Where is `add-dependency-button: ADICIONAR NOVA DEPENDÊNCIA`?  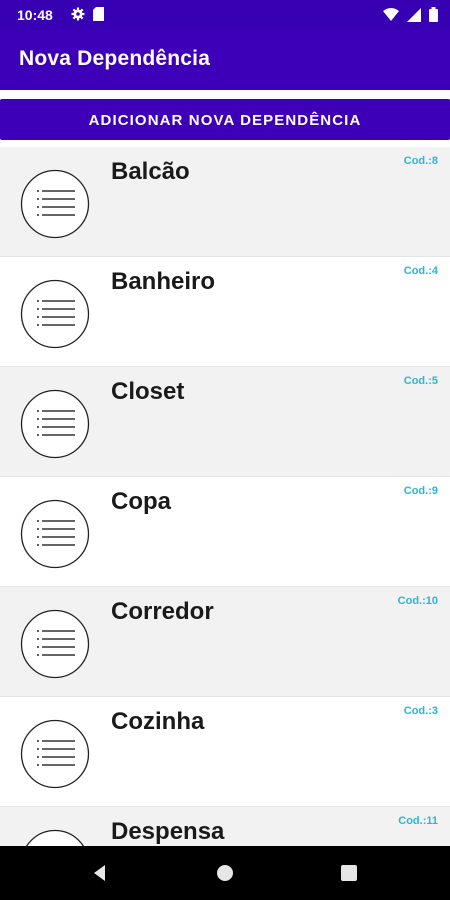
add-dependency-button: ADICIONAR NOVA DEPENDÊNCIA is located at coordinates (225, 119).